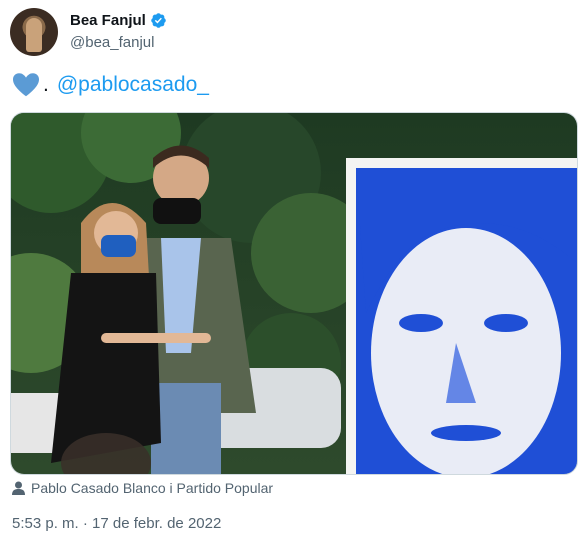  I want to click on verified-badge-icon, so click(158, 20).